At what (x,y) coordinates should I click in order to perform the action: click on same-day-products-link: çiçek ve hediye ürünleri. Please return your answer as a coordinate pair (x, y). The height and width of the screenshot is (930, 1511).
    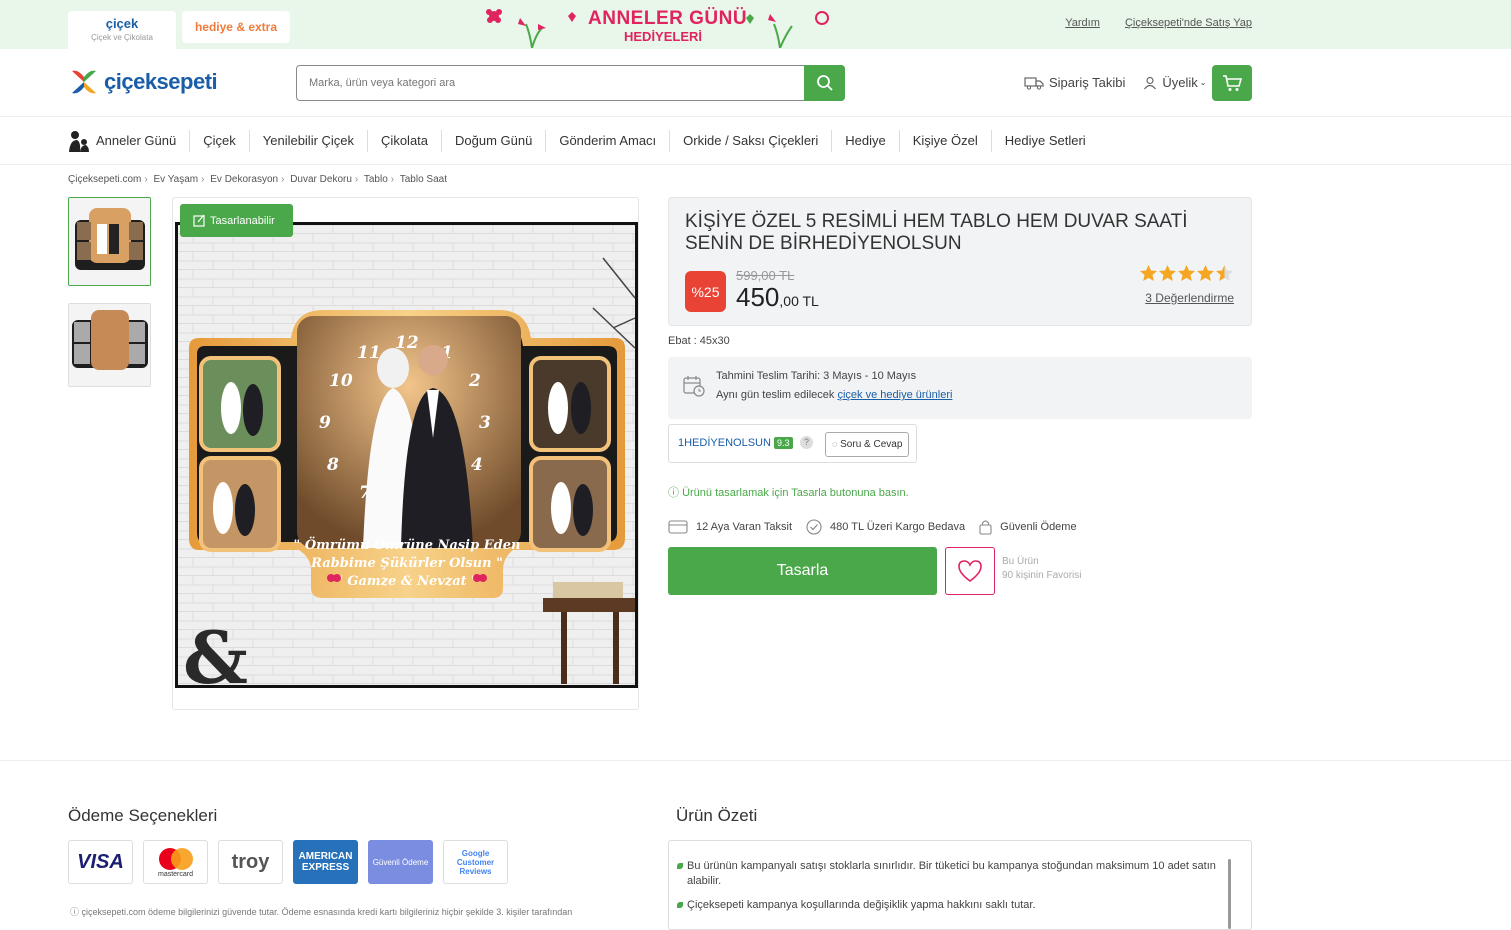
    Looking at the image, I should click on (894, 395).